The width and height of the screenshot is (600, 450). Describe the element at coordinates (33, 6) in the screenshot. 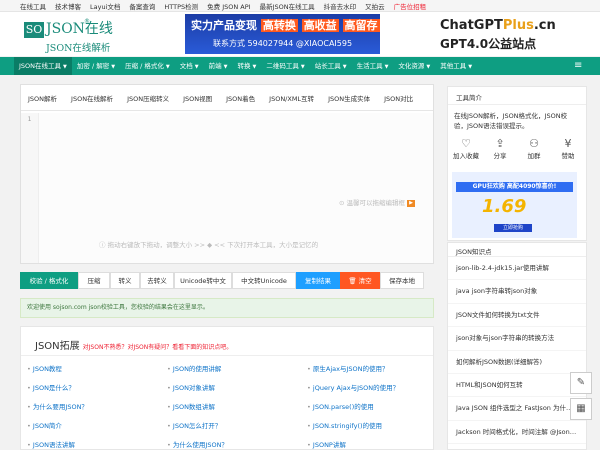

I see `top-link: 在线工具` at that location.